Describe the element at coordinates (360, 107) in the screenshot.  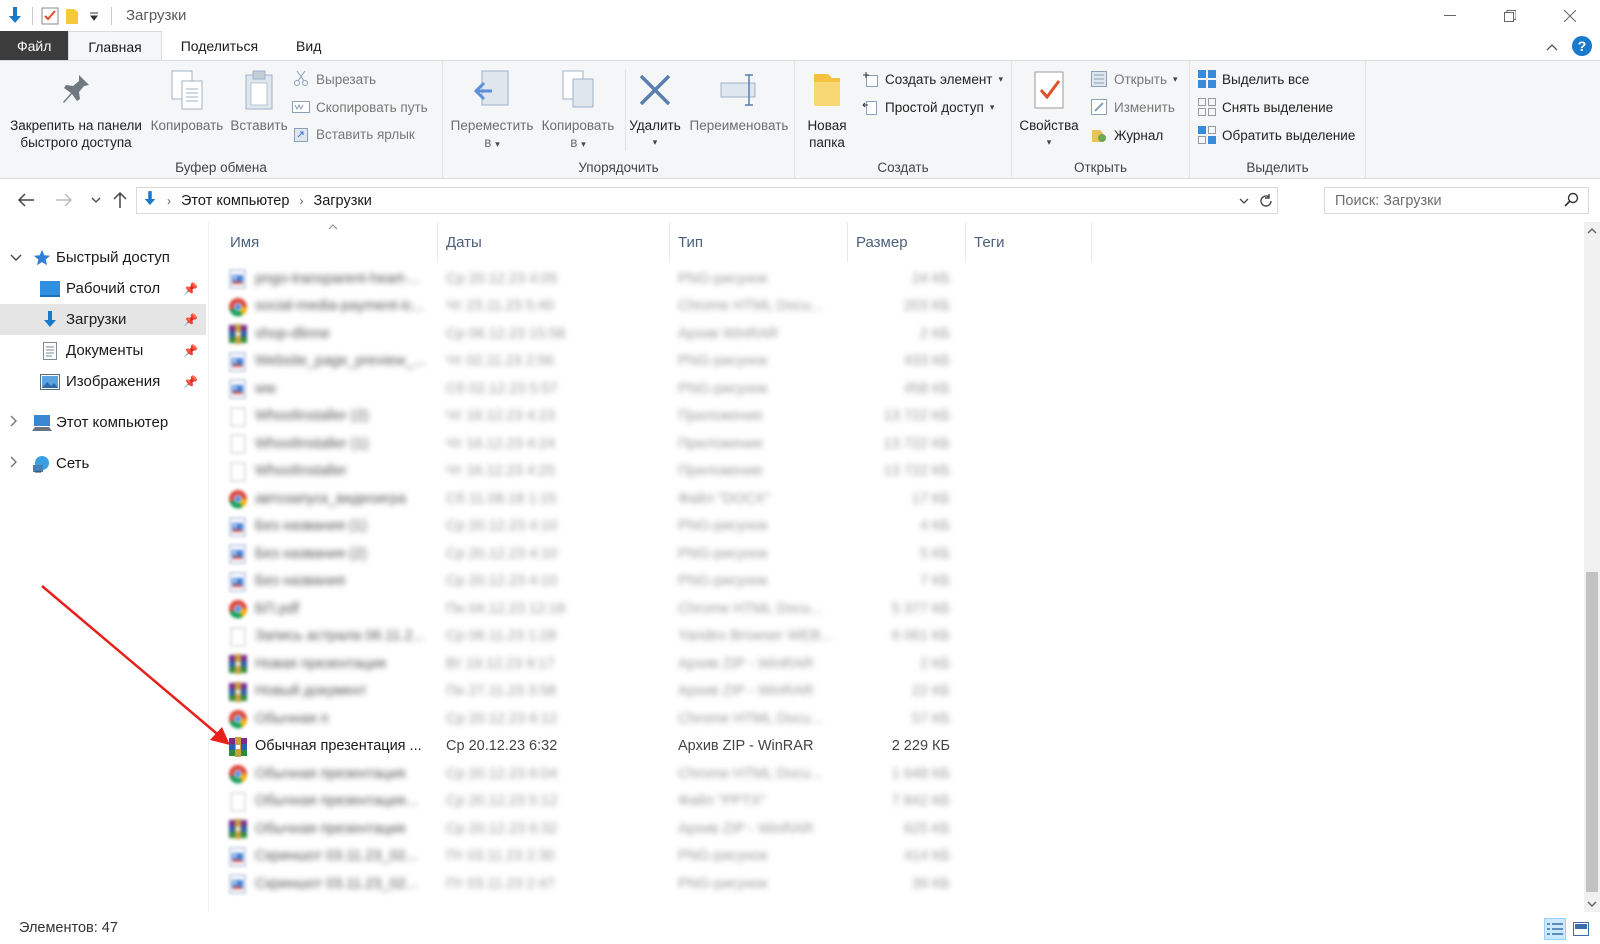
I see `copy-path-button: Скопировать путь` at that location.